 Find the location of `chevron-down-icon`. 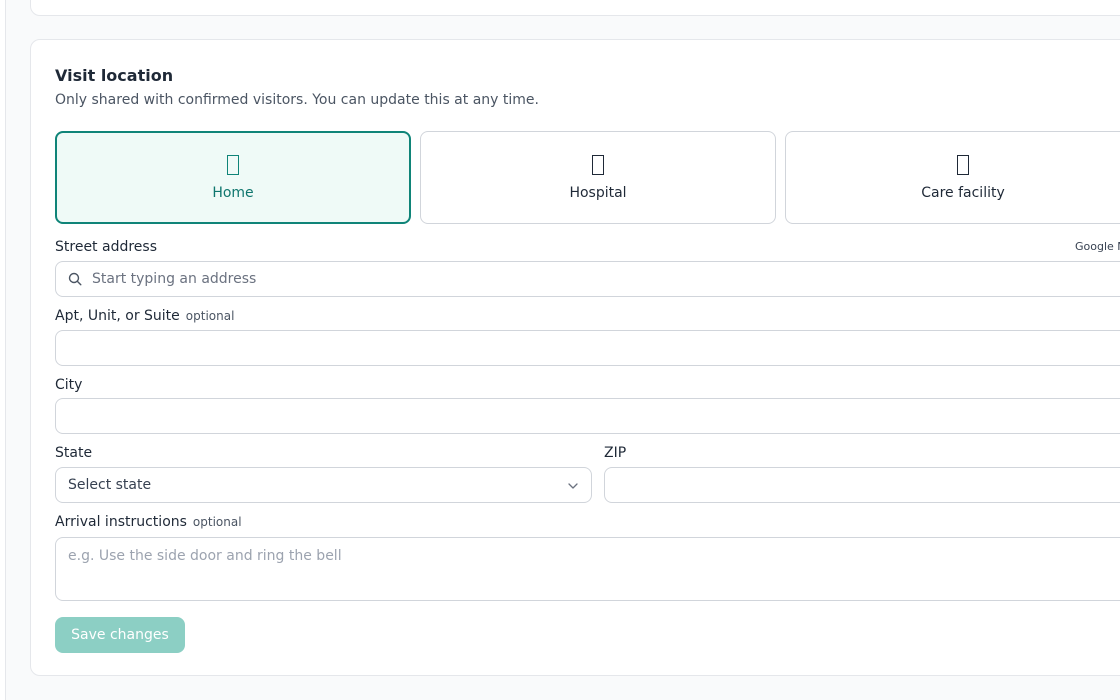

chevron-down-icon is located at coordinates (573, 486).